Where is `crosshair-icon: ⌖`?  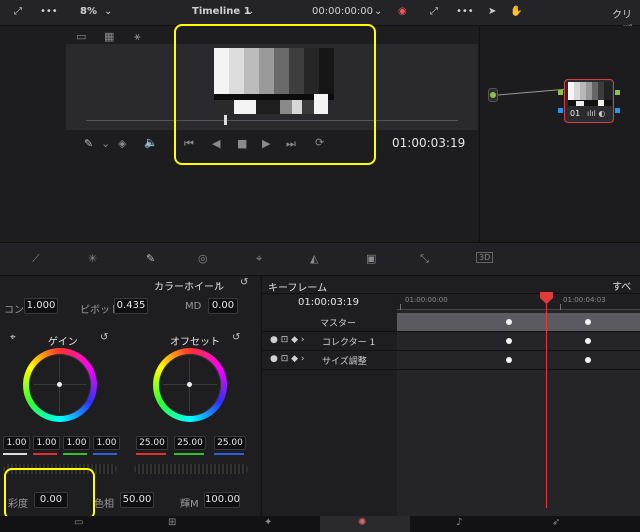
crosshair-icon: ⌖ is located at coordinates (13, 337).